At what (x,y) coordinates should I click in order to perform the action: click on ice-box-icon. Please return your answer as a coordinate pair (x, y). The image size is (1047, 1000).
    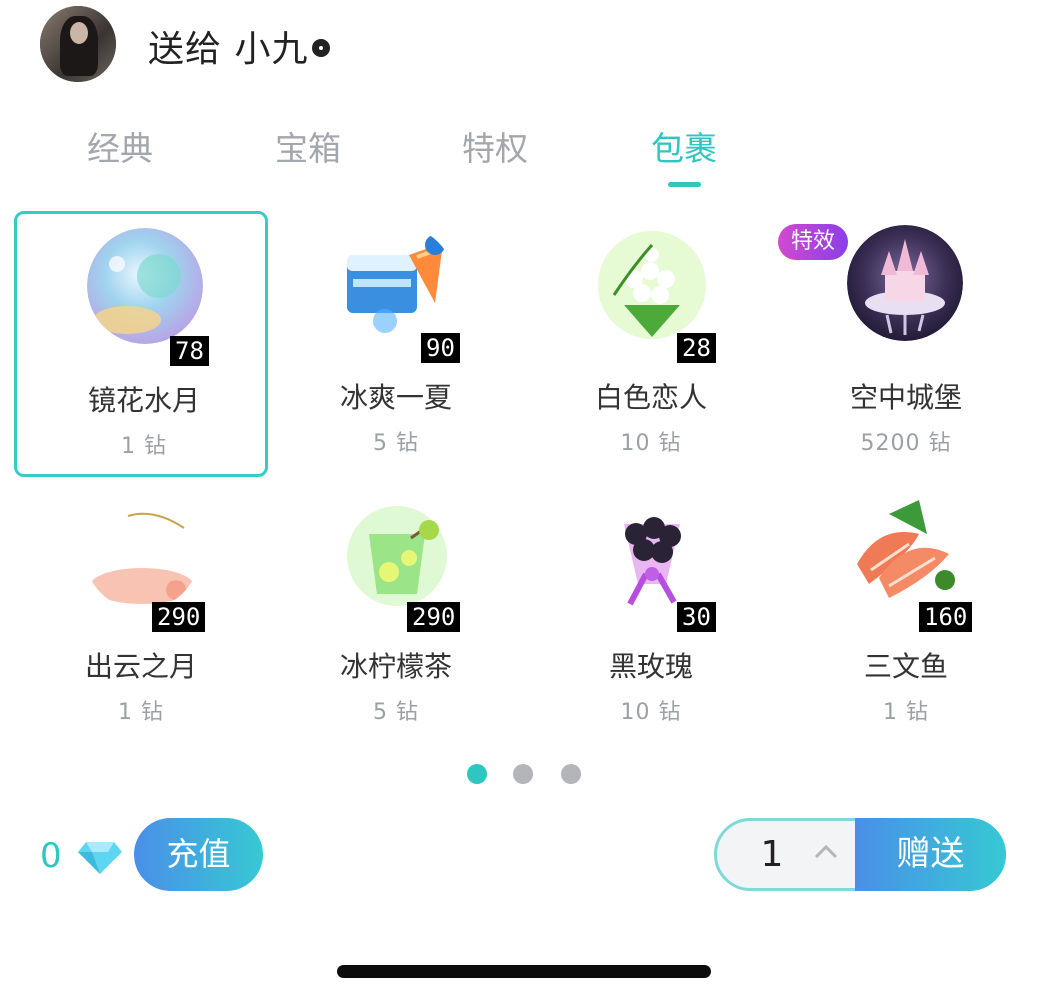
    Looking at the image, I should click on (396, 284).